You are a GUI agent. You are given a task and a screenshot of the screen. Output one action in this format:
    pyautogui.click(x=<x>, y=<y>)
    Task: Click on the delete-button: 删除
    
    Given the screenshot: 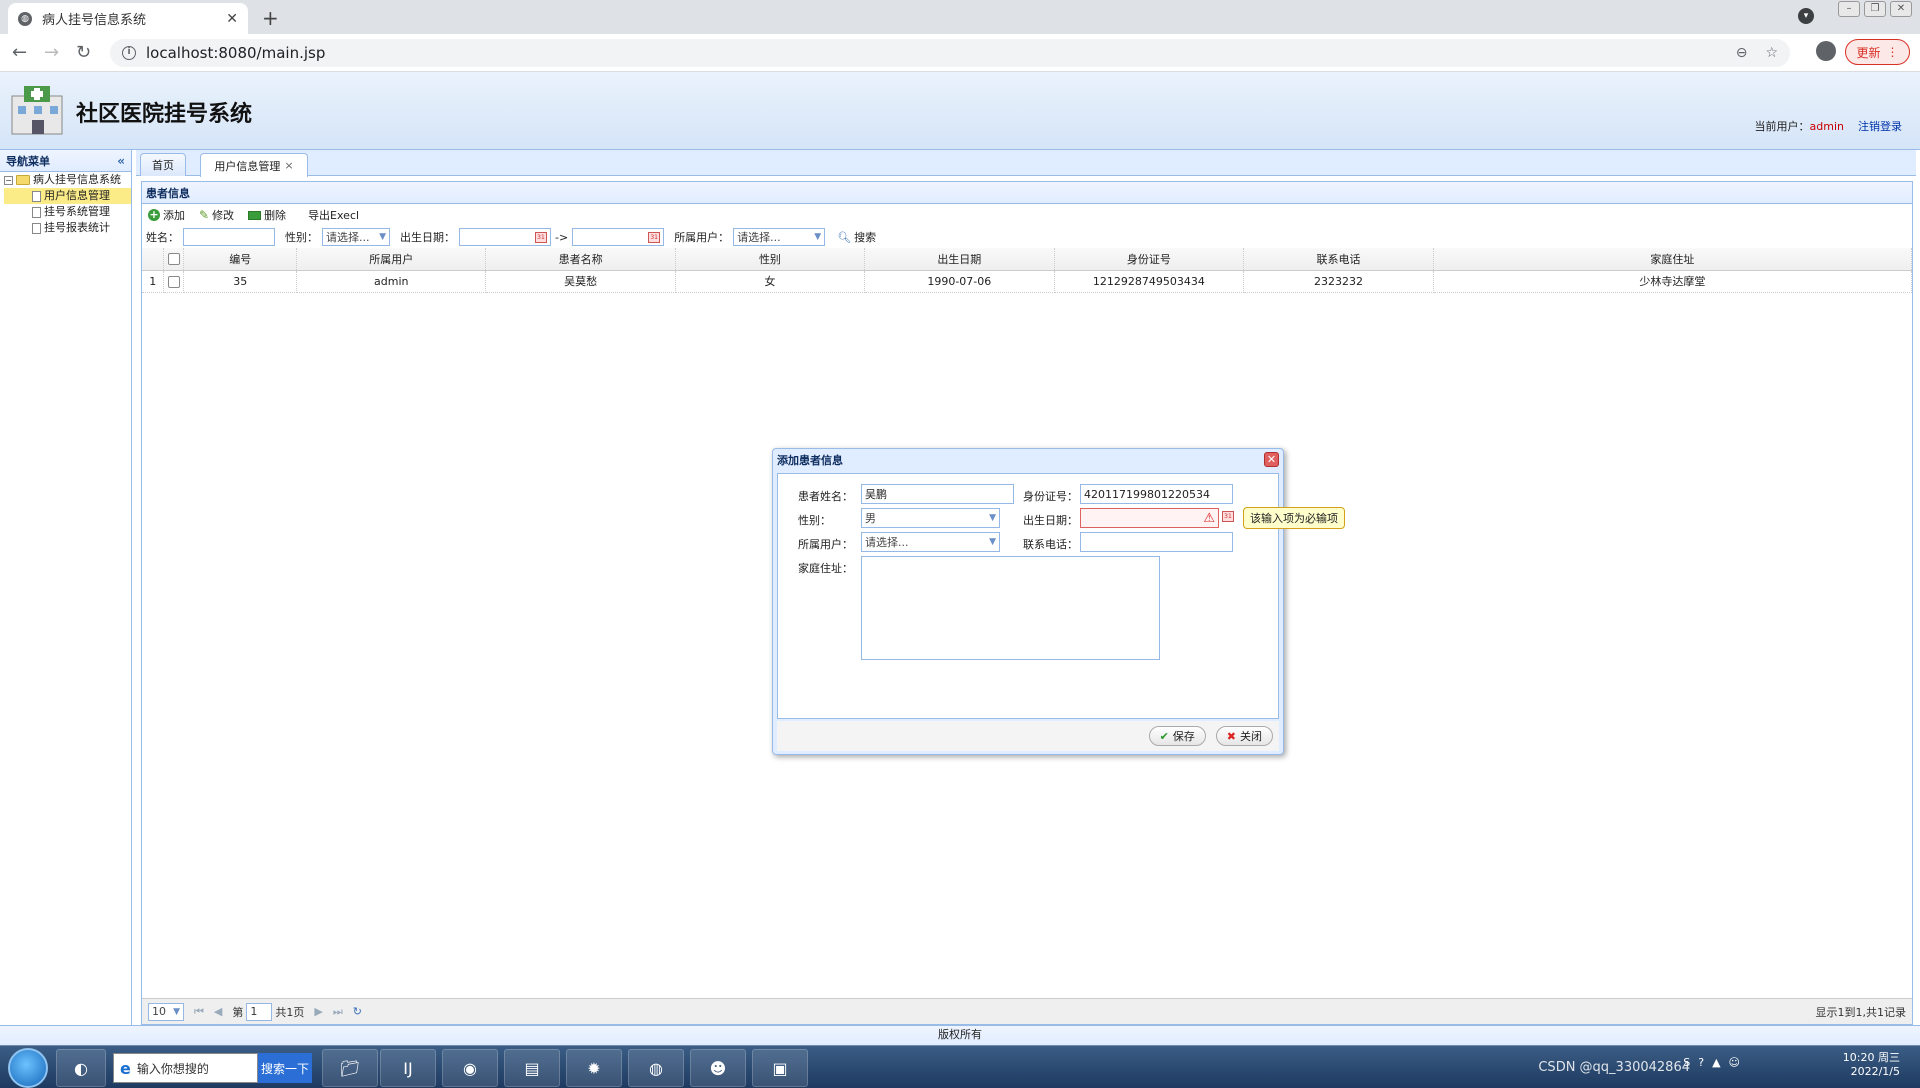 What is the action you would take?
    pyautogui.click(x=267, y=215)
    